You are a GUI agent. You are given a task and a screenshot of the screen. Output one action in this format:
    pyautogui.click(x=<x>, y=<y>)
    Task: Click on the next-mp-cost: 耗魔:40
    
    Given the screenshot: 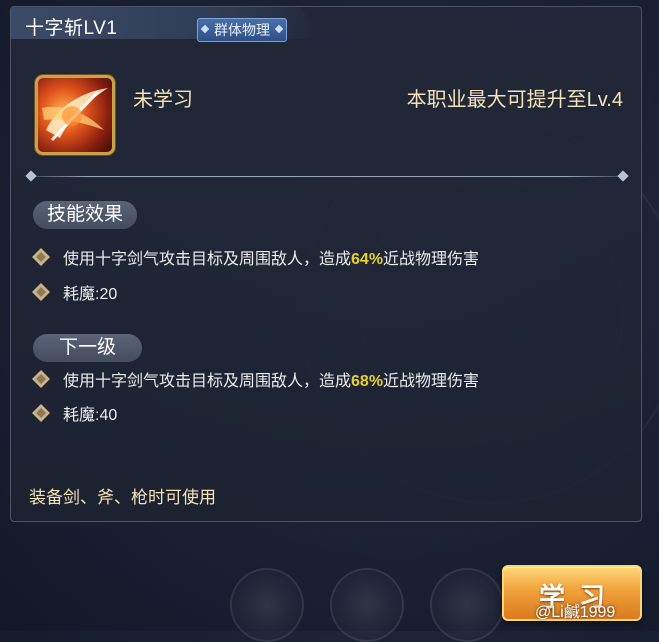 What is the action you would take?
    pyautogui.click(x=90, y=415)
    